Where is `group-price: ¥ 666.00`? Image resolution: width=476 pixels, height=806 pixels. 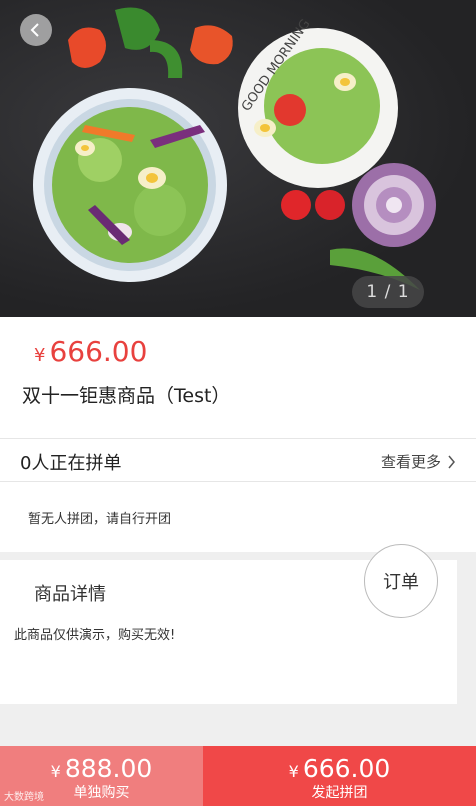
group-price: ¥ 666.00 is located at coordinates (339, 768).